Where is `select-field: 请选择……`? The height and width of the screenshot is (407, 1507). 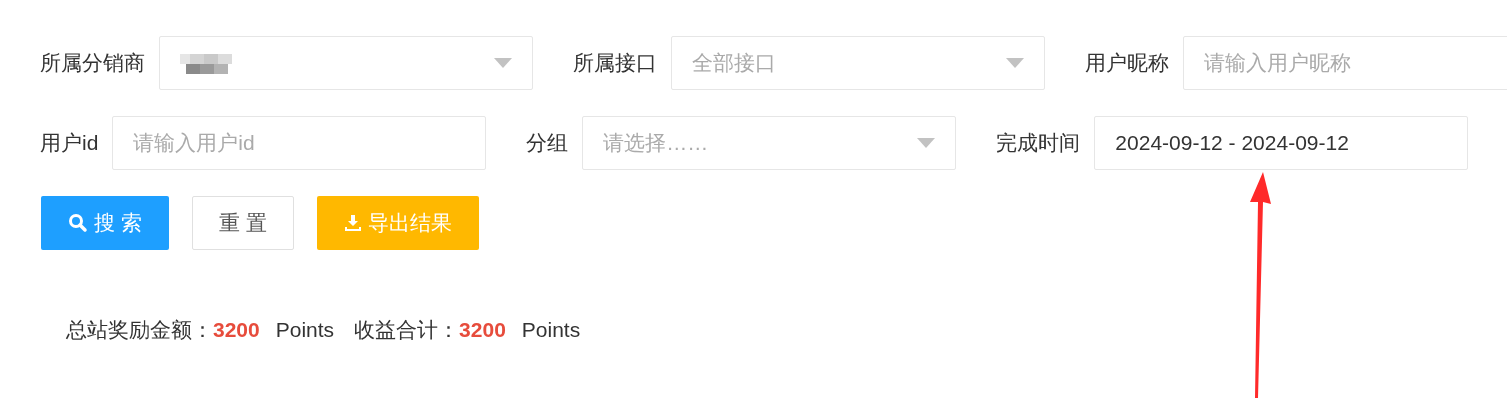 select-field: 请选择…… is located at coordinates (769, 143).